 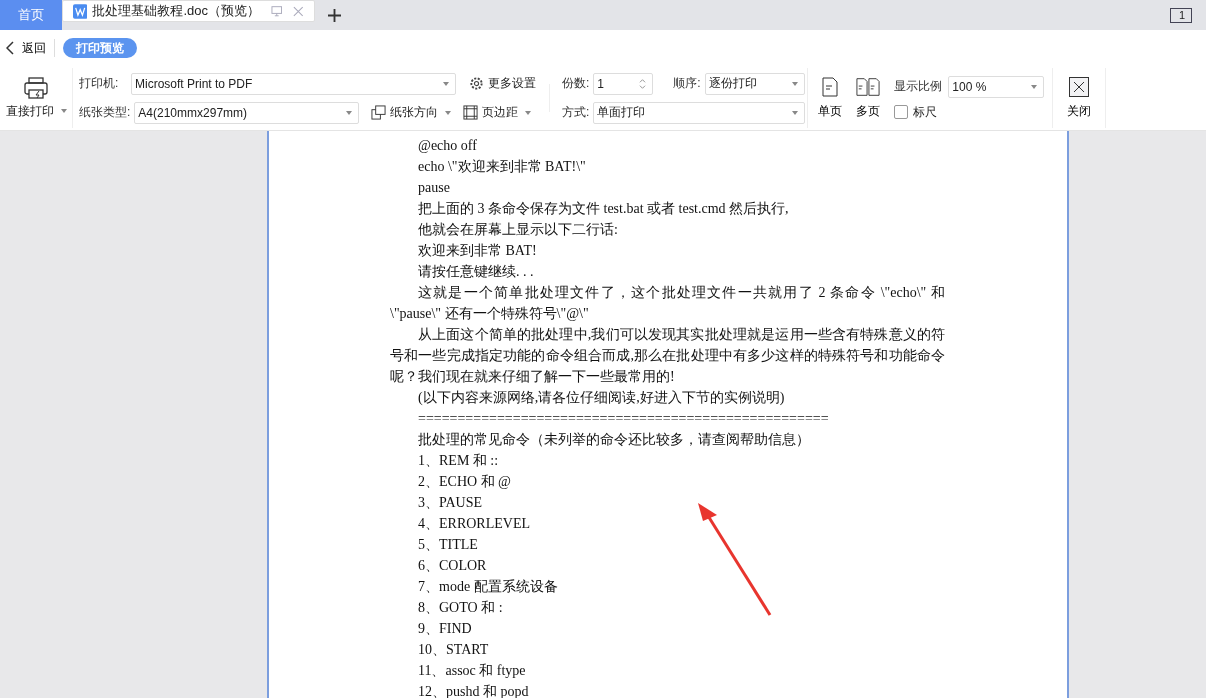 I want to click on ruler-checkbox: 标尺, so click(x=969, y=112).